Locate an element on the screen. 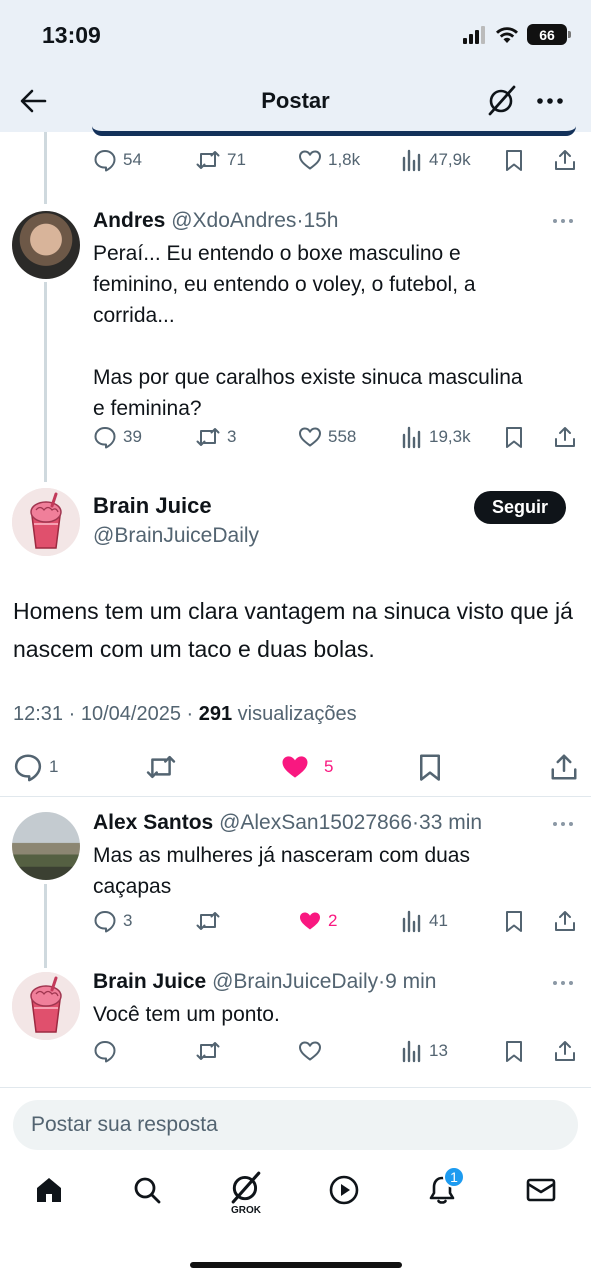  heart-filled-icon is located at coordinates (295, 767).